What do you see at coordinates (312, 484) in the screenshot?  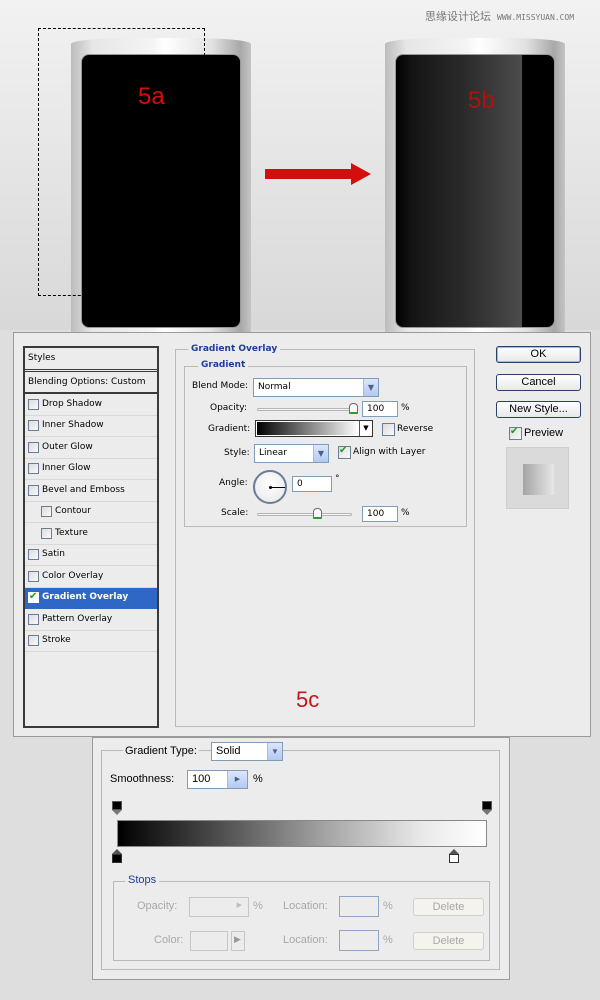 I see `angle-input: 0` at bounding box center [312, 484].